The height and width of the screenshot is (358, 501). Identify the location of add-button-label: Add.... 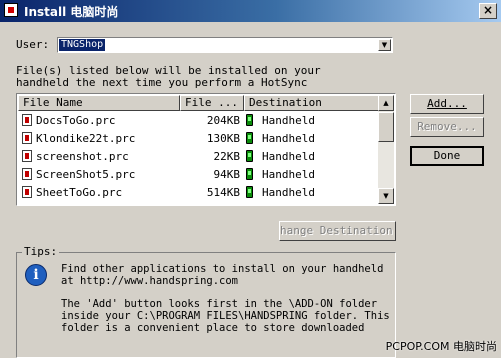
(447, 103).